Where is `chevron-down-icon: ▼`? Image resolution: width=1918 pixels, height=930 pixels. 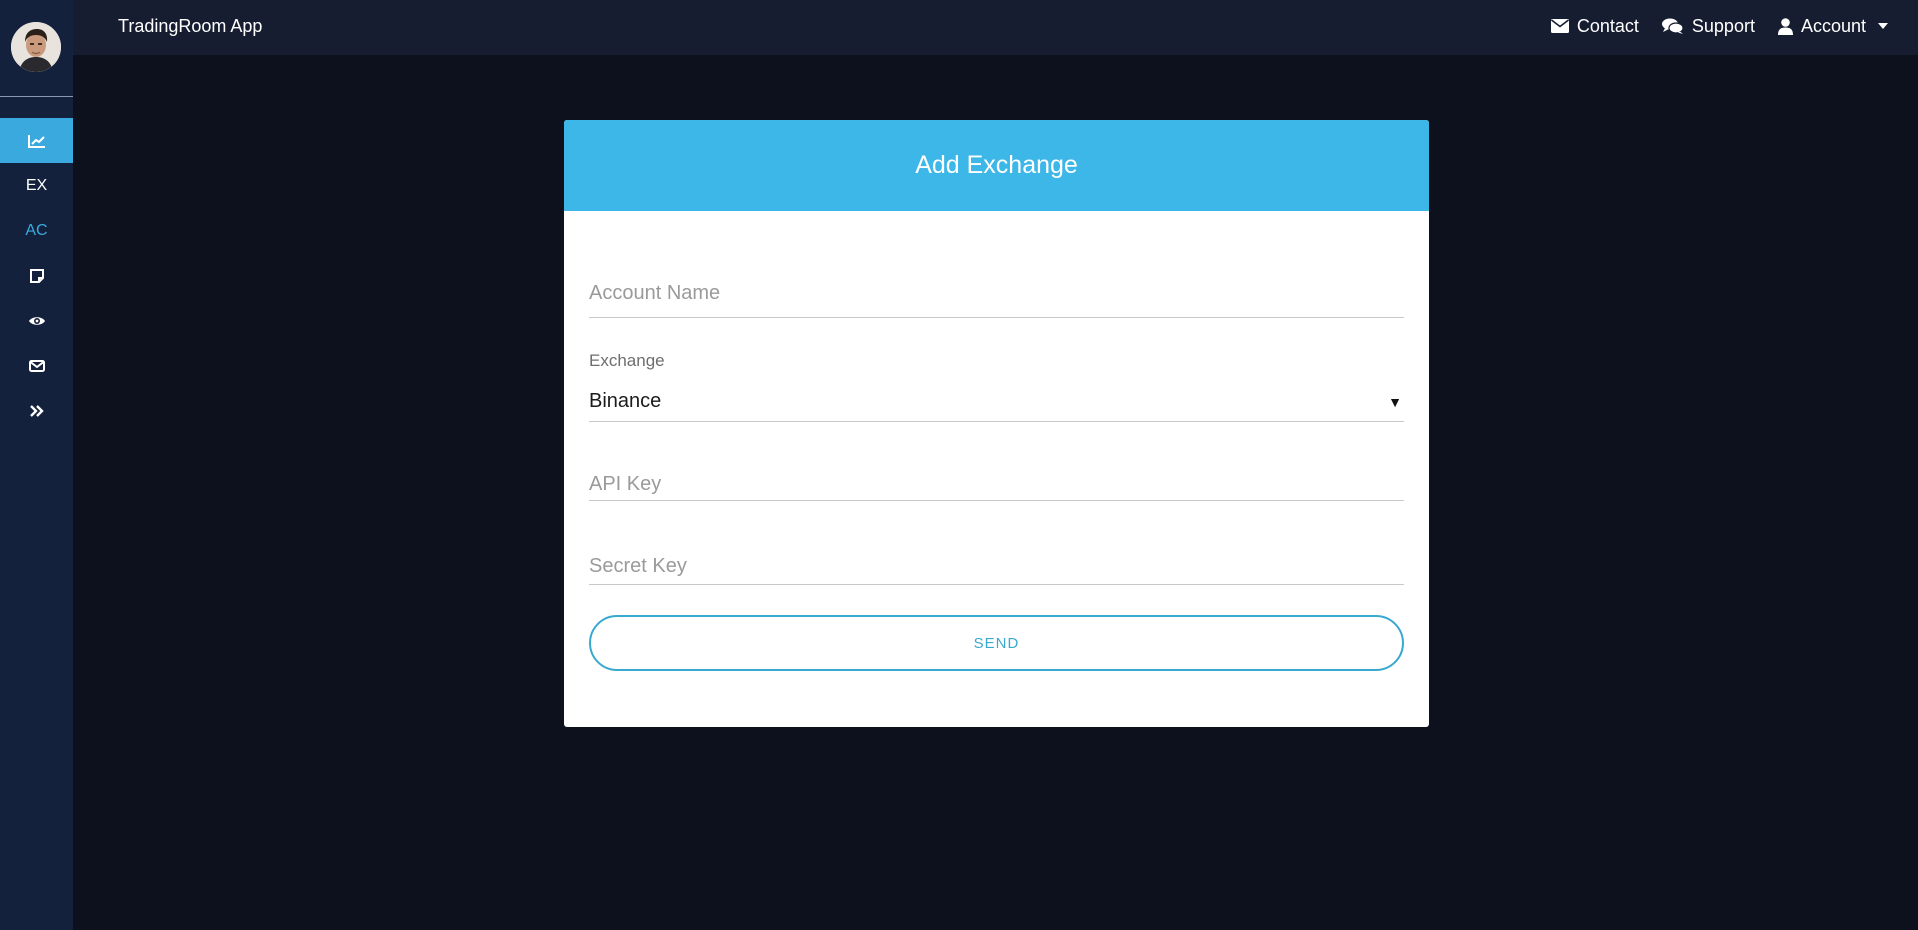 chevron-down-icon: ▼ is located at coordinates (1395, 401).